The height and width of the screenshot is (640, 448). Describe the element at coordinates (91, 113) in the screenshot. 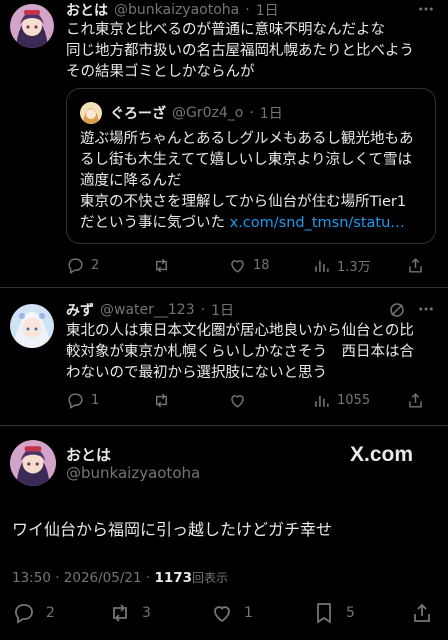

I see `quote-avatar` at that location.